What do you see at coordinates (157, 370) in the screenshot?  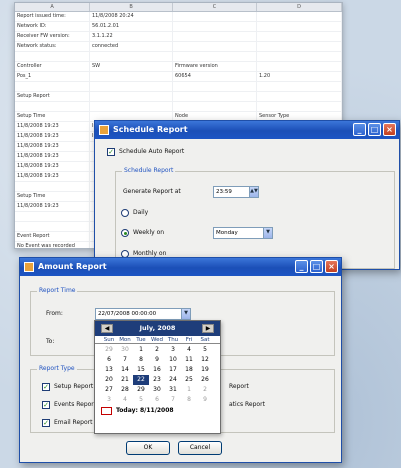 I see `calendar-day: 16` at bounding box center [157, 370].